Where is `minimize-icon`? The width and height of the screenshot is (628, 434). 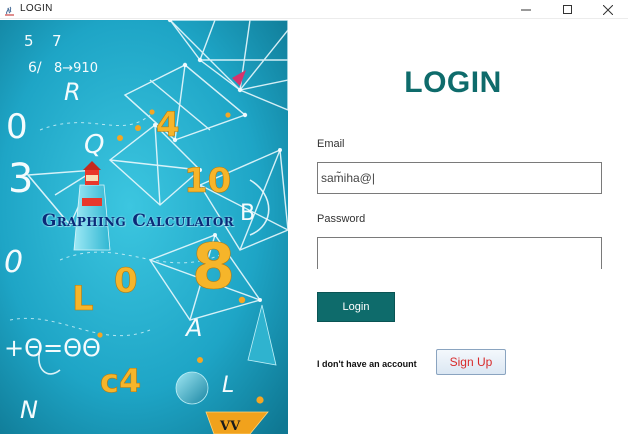 minimize-icon is located at coordinates (526, 10).